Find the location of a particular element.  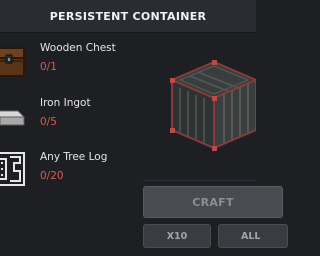

craft-x10-button: X10 is located at coordinates (177, 236).